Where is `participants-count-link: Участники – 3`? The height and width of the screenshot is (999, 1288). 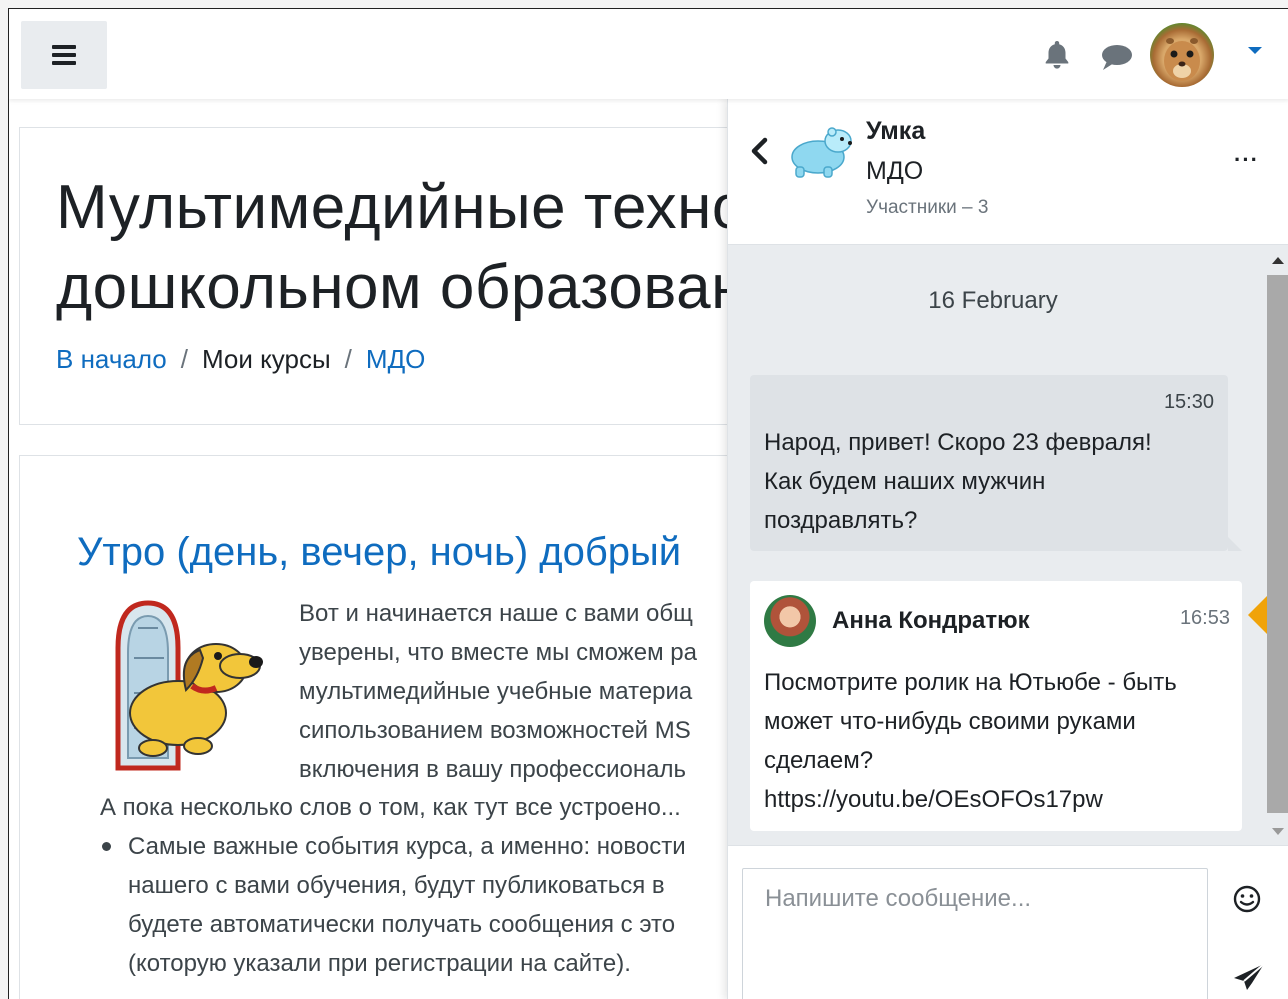 participants-count-link: Участники – 3 is located at coordinates (927, 208).